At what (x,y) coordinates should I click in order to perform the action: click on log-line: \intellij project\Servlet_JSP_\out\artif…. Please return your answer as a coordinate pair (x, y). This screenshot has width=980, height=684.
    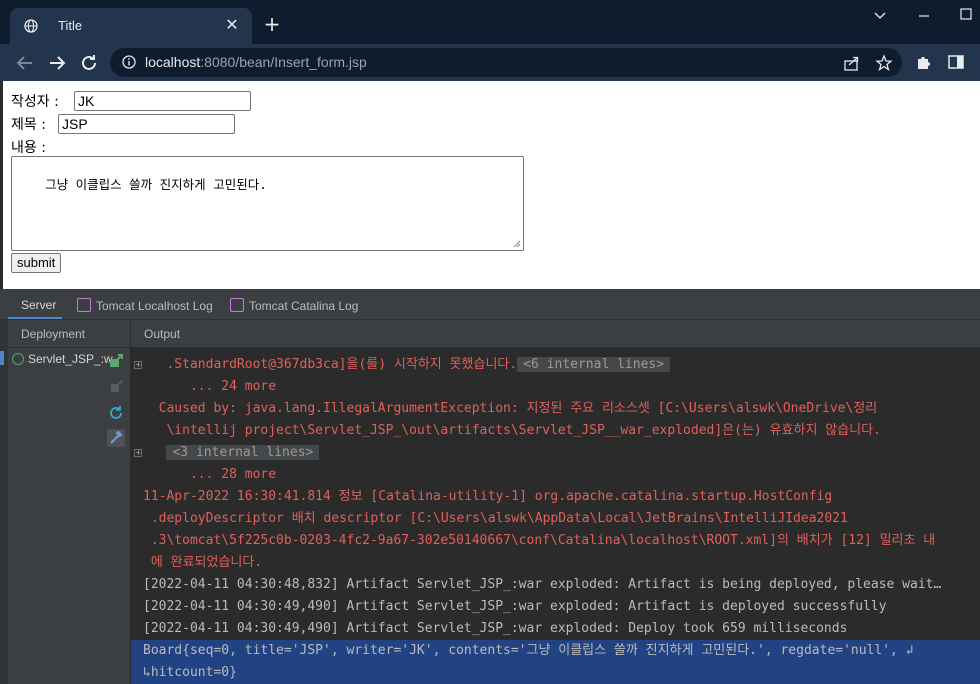
    Looking at the image, I should click on (512, 431).